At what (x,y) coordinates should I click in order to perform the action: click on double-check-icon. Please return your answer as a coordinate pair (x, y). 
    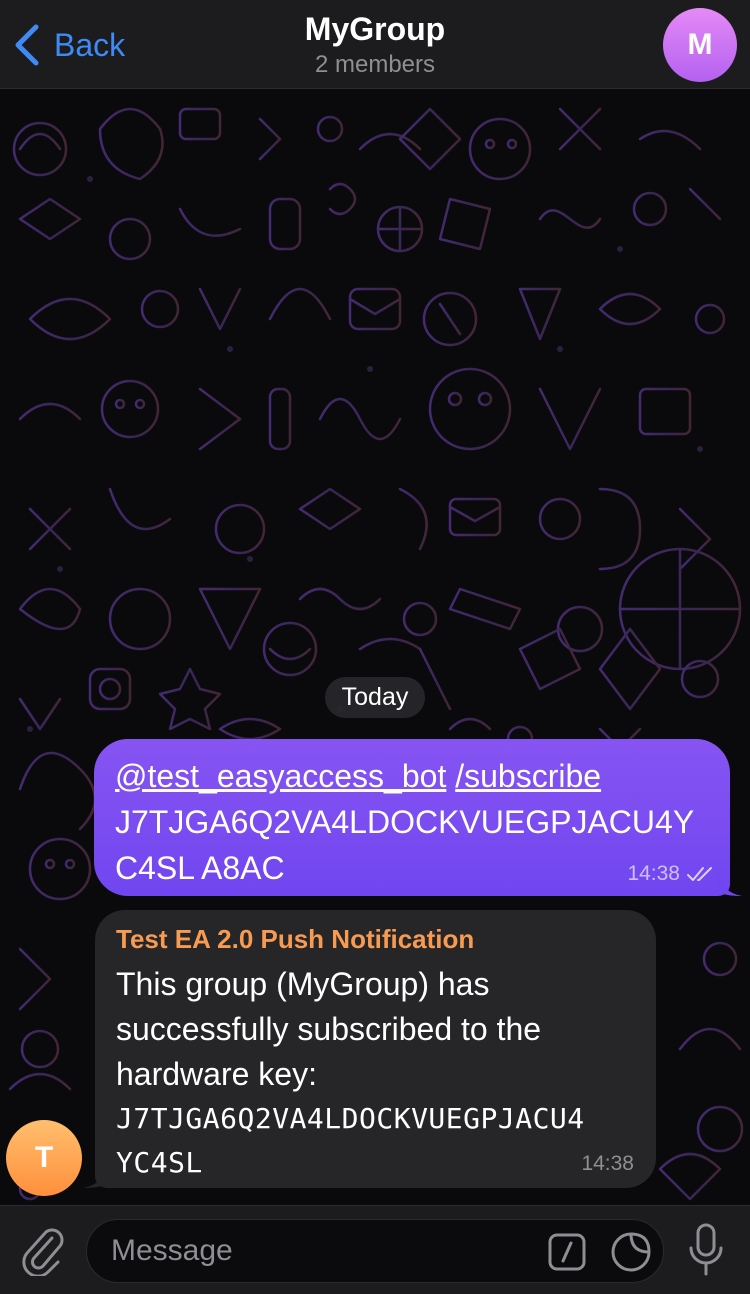
    Looking at the image, I should click on (699, 874).